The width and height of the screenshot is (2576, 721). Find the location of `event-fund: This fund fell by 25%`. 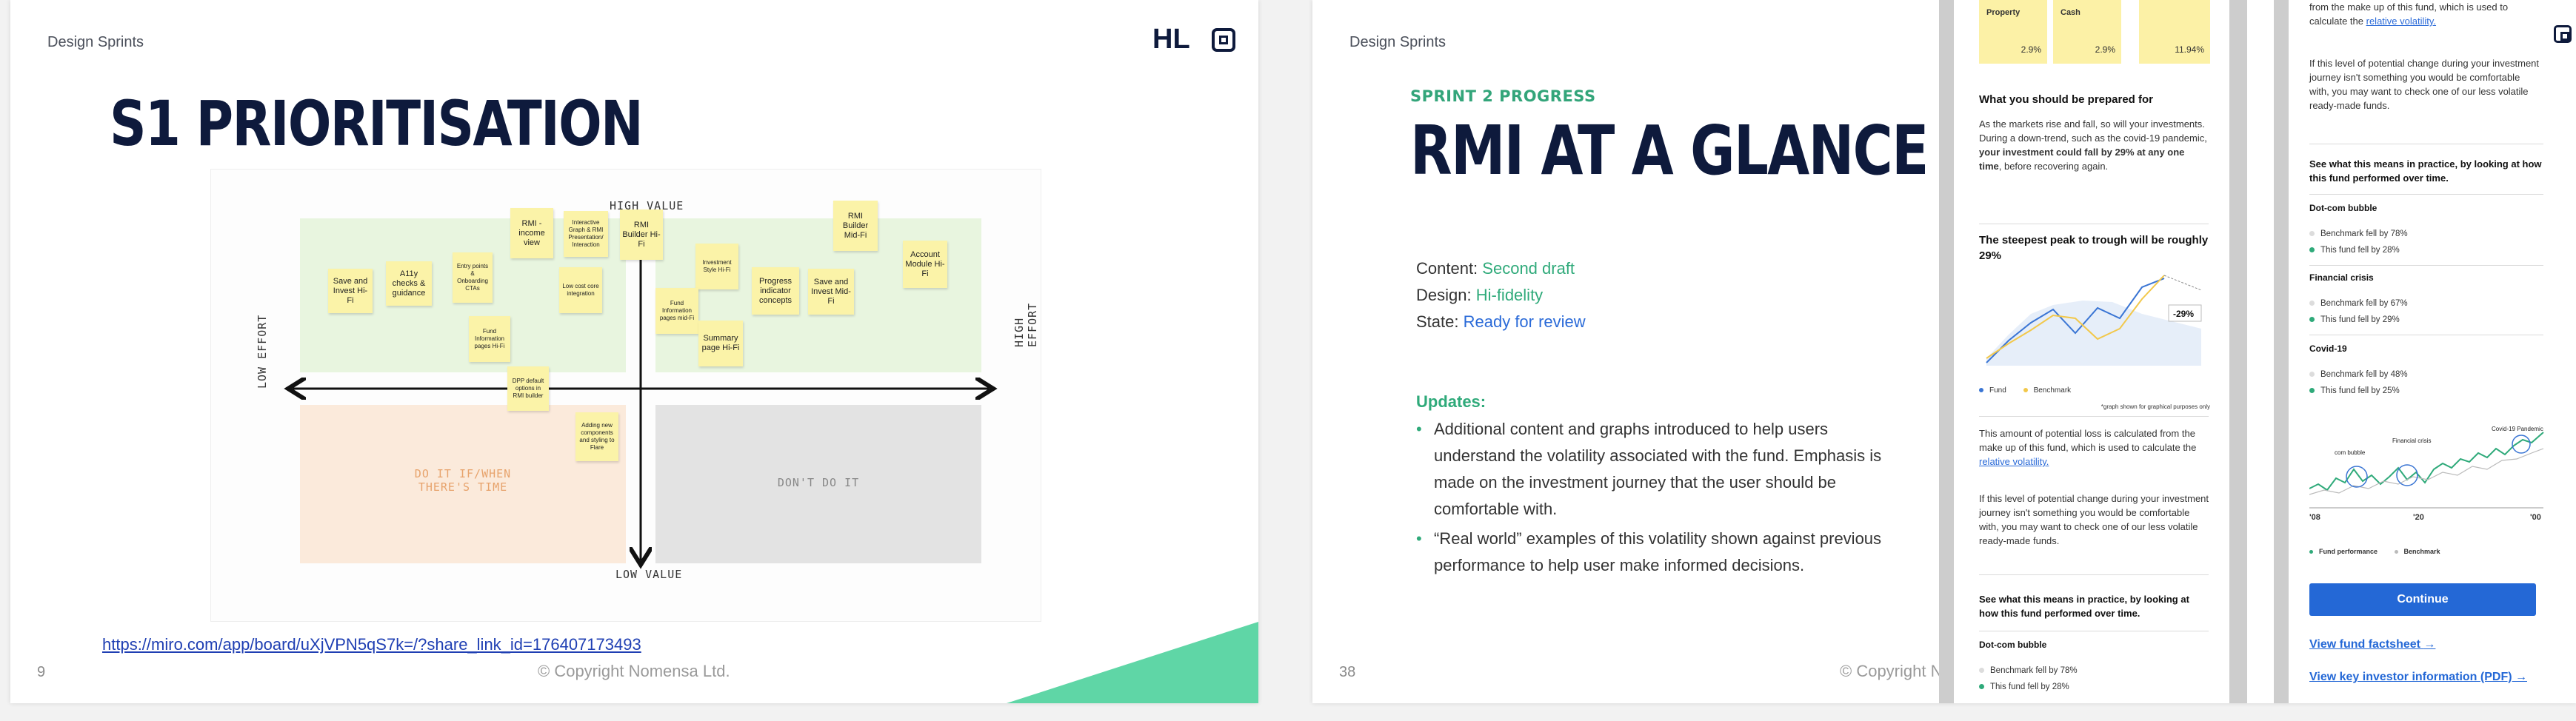

event-fund: This fund fell by 25% is located at coordinates (2354, 390).